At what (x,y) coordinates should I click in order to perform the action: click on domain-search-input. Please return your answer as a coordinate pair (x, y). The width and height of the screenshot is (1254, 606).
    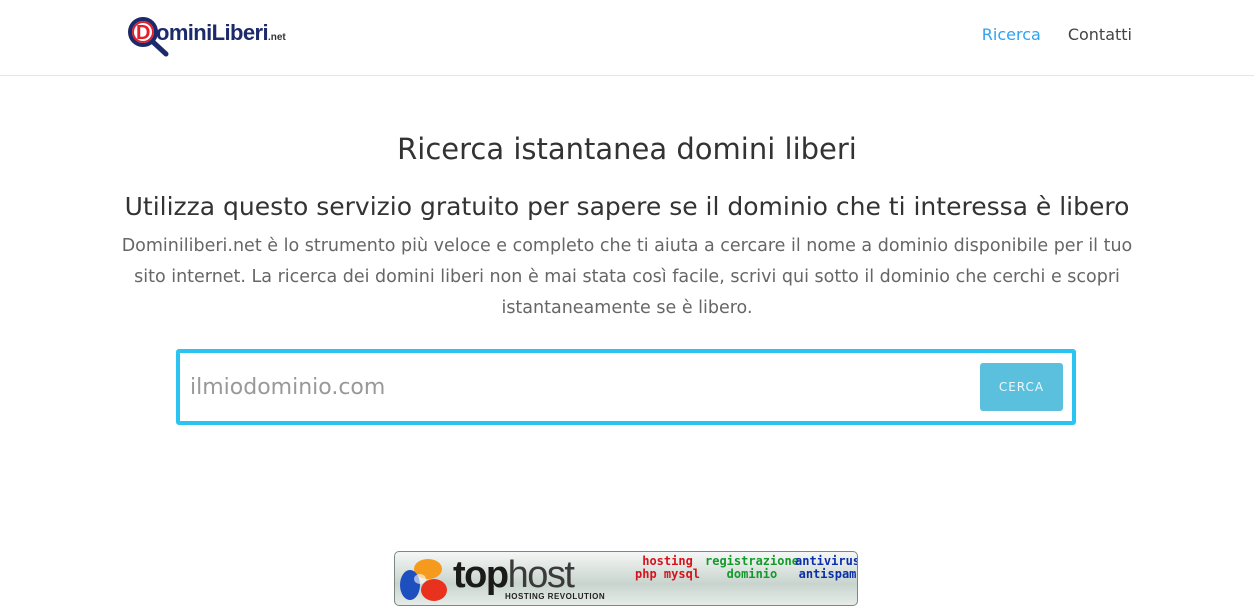
    Looking at the image, I should click on (580, 387).